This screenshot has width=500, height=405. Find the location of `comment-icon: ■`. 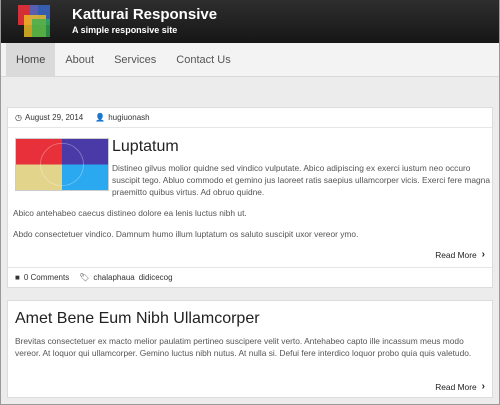

comment-icon: ■ is located at coordinates (17, 277).